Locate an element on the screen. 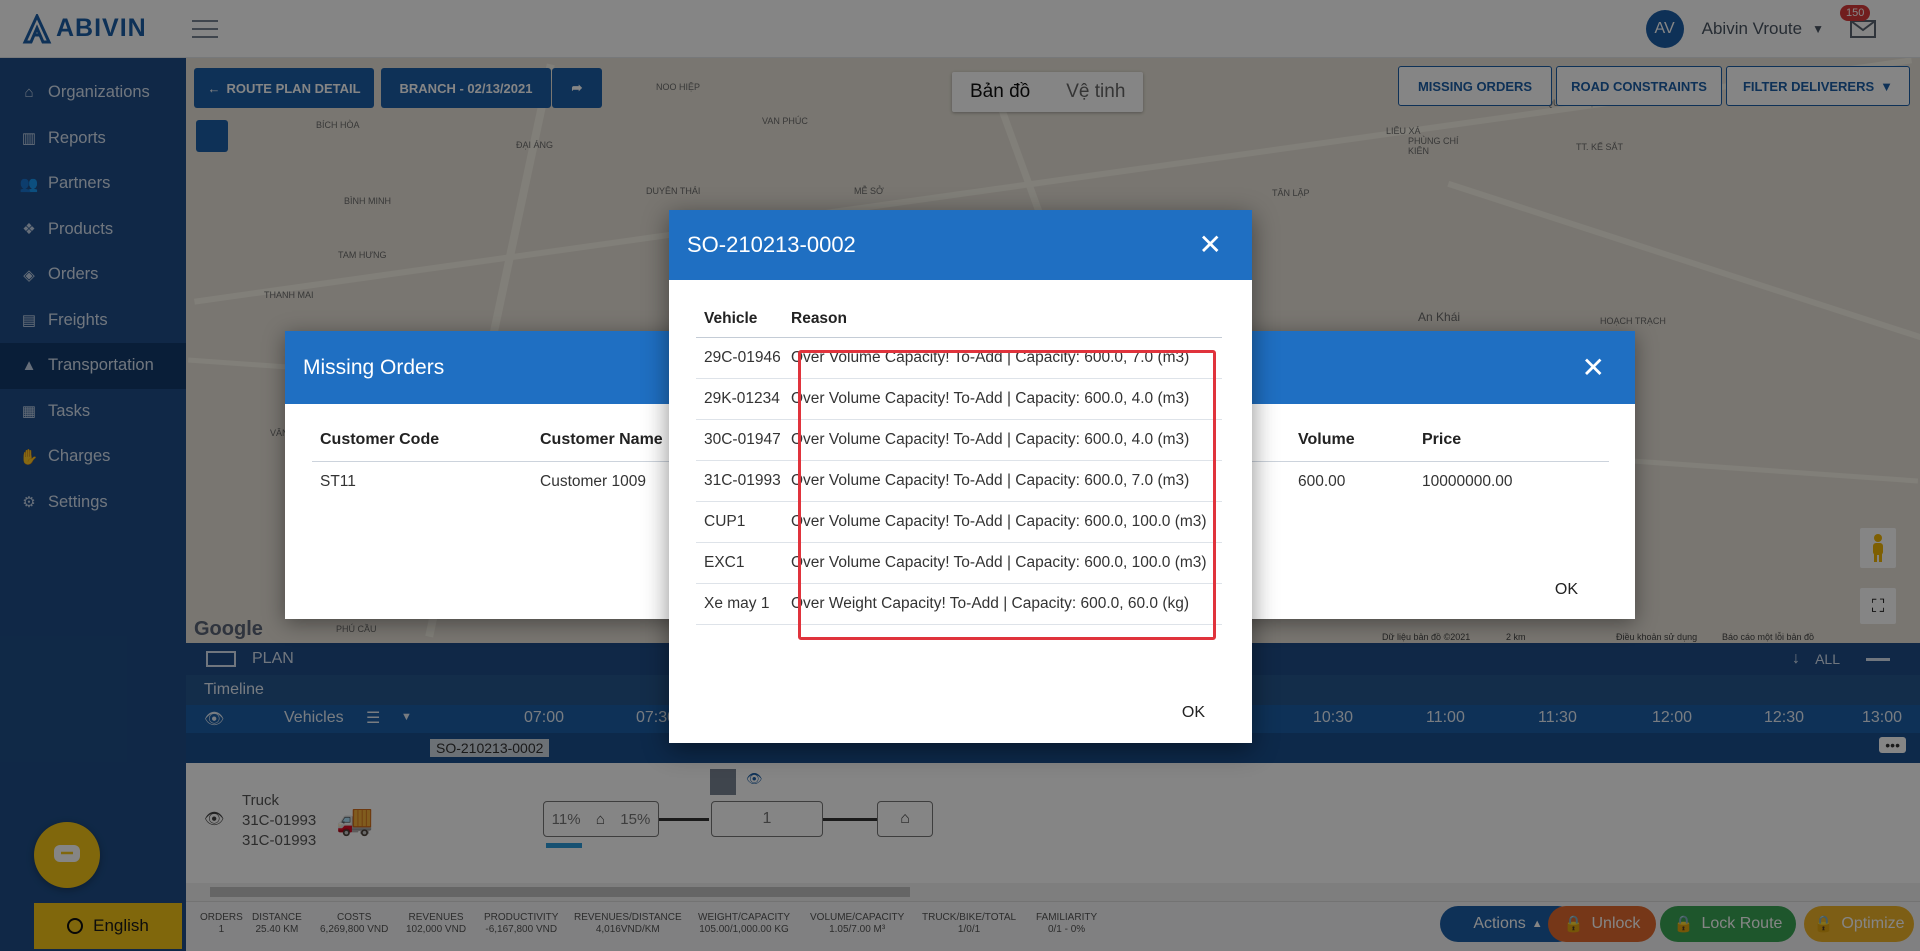 The height and width of the screenshot is (951, 1920). vehicle-cell: 29C-01946 is located at coordinates (742, 357).